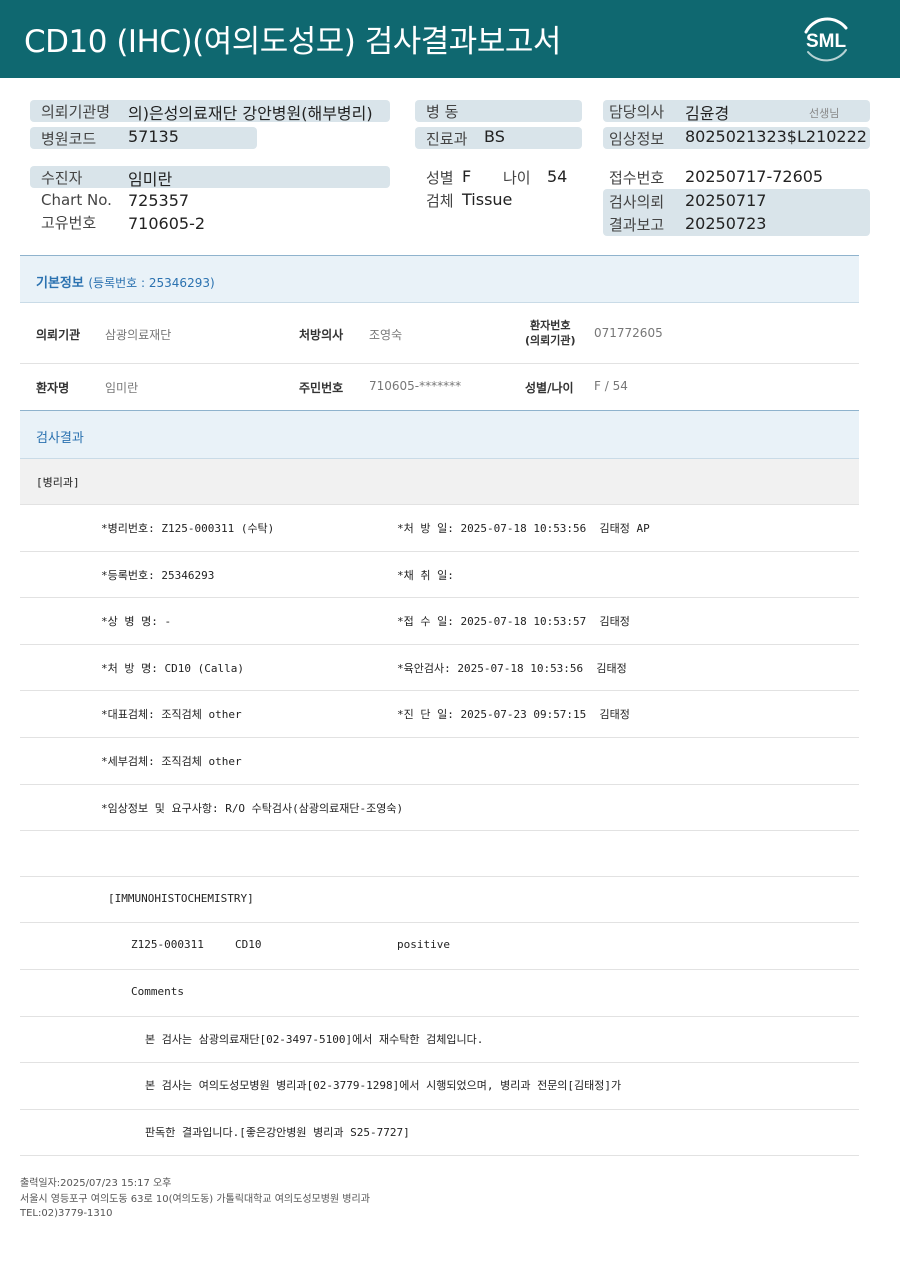 Image resolution: width=900 pixels, height=1271 pixels. Describe the element at coordinates (171, 715) in the screenshot. I see `result-field-left: *대표검체: 조직검체 other` at that location.